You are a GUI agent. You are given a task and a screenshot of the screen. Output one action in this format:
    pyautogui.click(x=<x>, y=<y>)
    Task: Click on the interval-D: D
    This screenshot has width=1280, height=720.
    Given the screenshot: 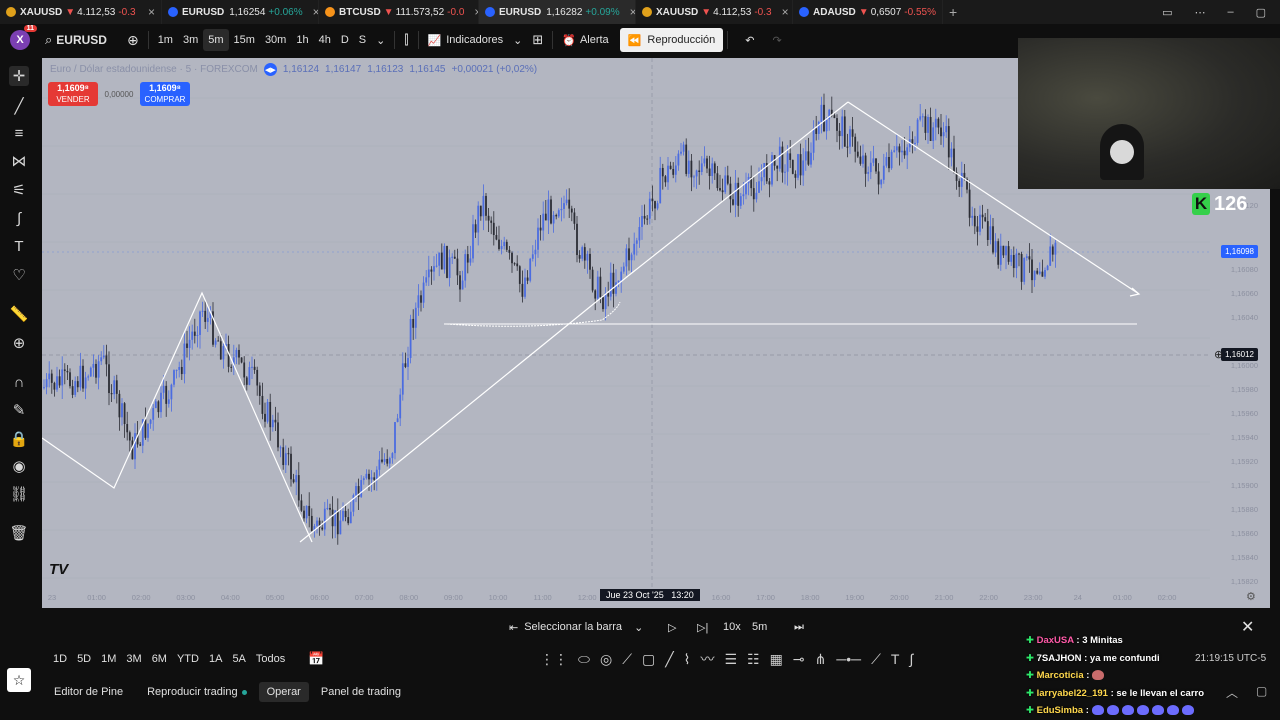 What is the action you would take?
    pyautogui.click(x=345, y=40)
    